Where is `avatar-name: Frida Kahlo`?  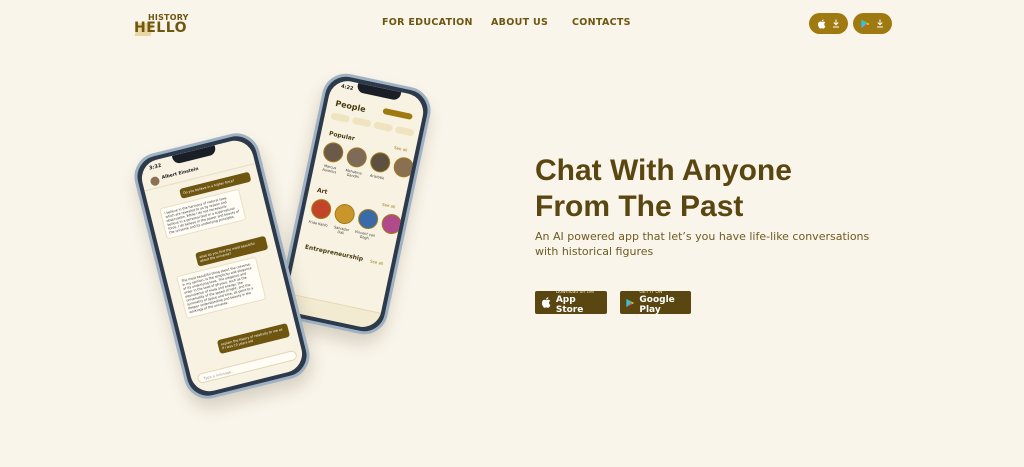
avatar-name: Frida Kahlo is located at coordinates (318, 223).